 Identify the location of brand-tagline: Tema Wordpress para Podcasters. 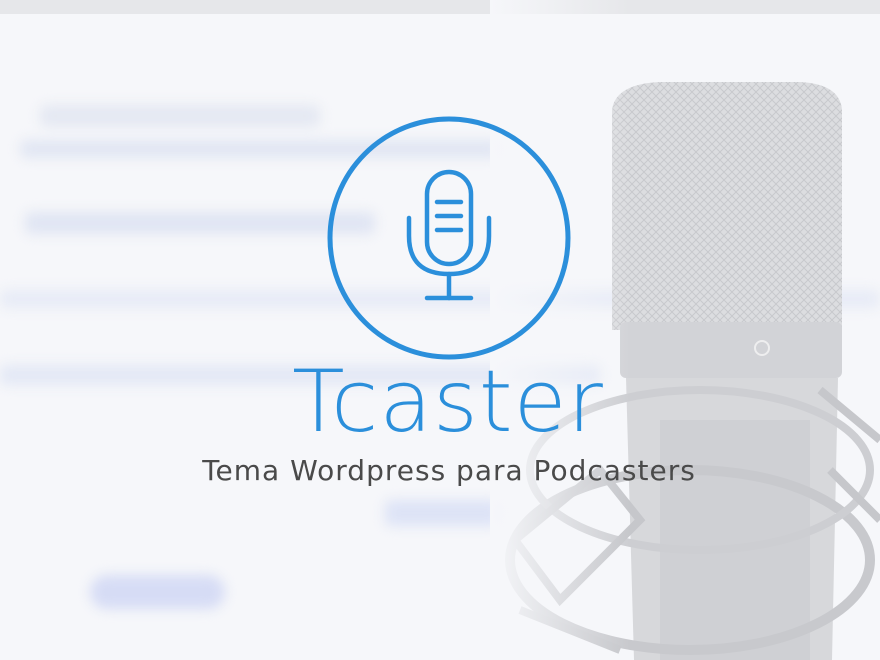
(449, 470).